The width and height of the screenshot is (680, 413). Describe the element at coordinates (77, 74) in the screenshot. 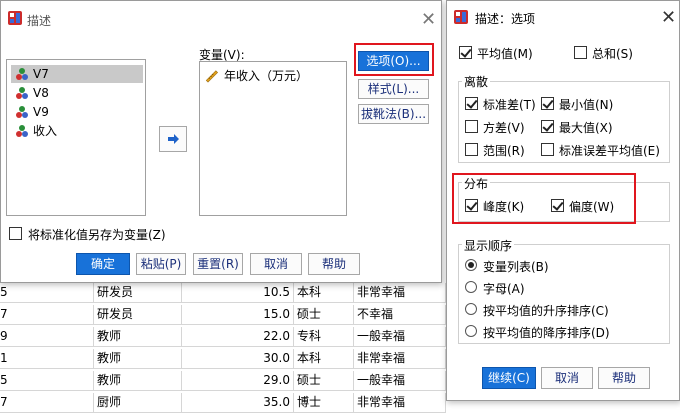

I see `list-item: V7` at that location.